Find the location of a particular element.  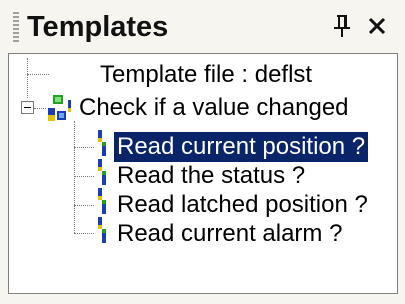

template-file-label: Template file : deflst is located at coordinates (206, 74).